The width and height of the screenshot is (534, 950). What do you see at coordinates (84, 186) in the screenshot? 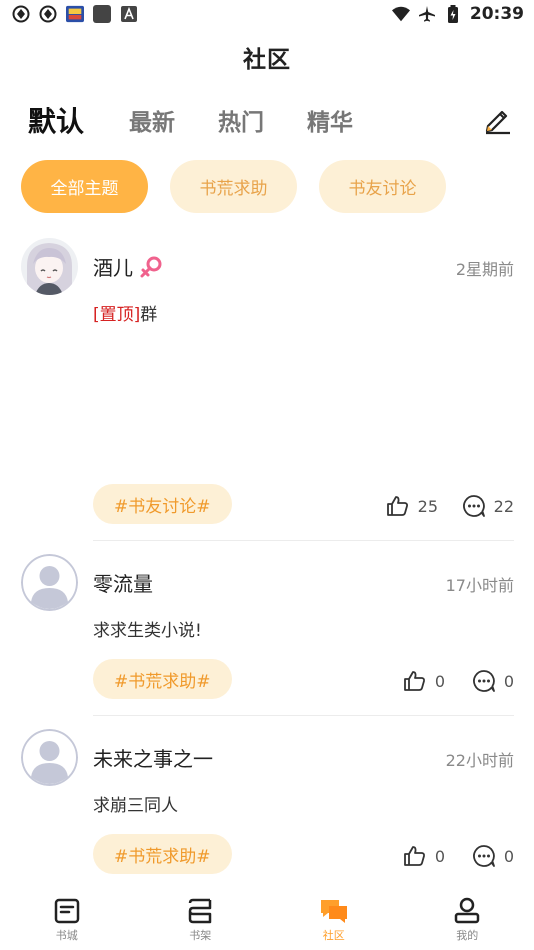
I see `filter-all-topics: 全部主题` at bounding box center [84, 186].